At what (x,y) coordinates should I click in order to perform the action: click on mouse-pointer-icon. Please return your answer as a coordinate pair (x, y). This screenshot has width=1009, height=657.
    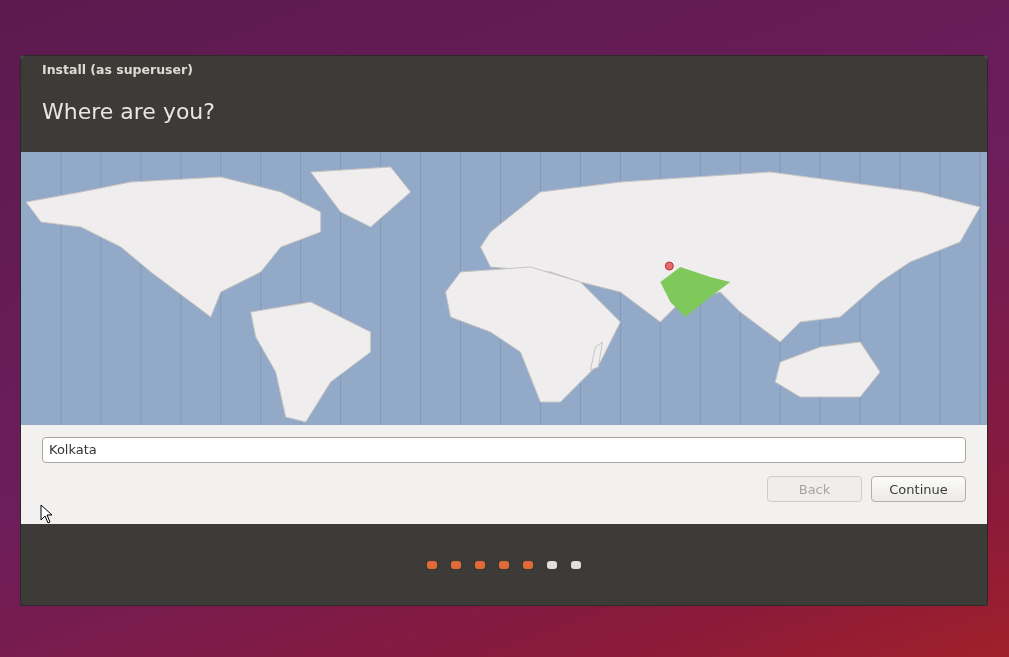
    Looking at the image, I should click on (47, 514).